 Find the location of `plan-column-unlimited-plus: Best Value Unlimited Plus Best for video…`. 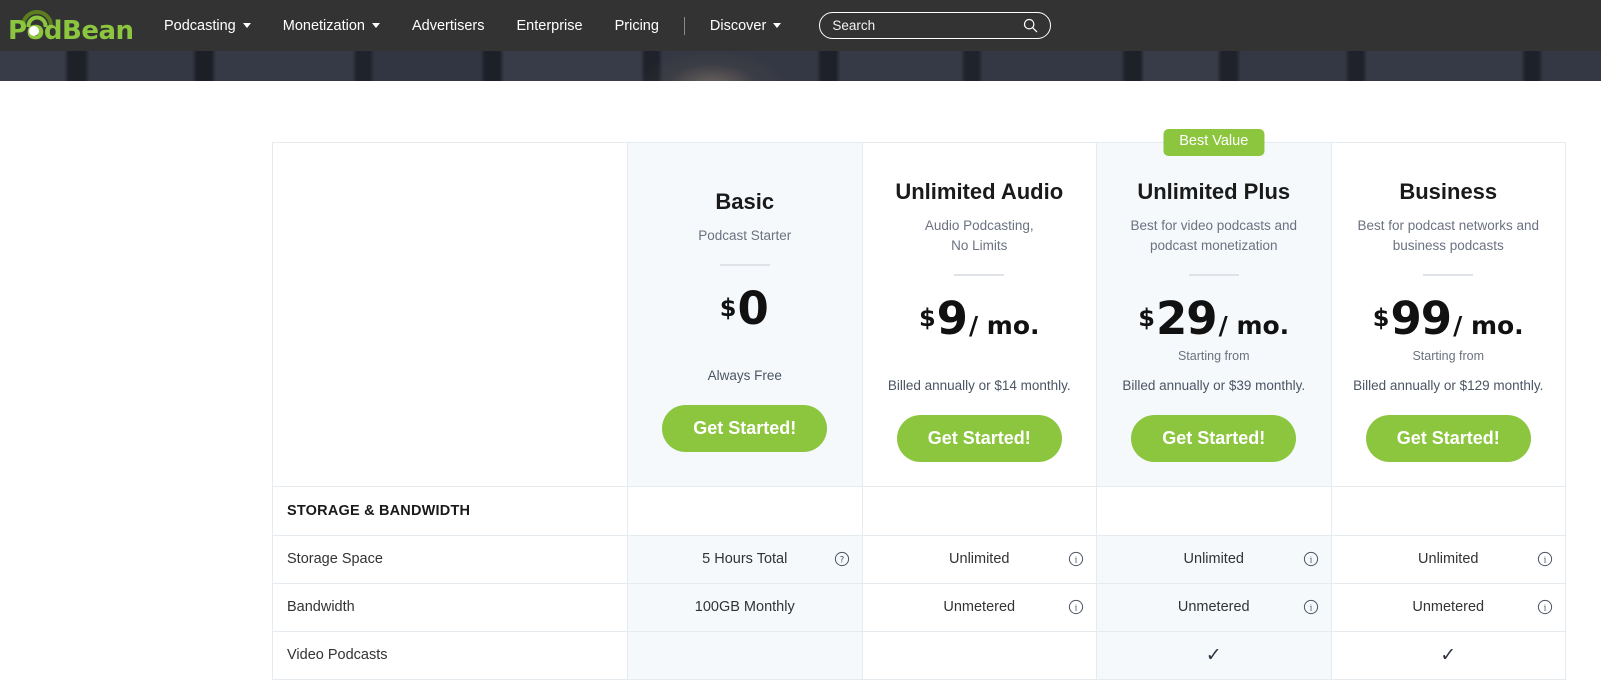

plan-column-unlimited-plus: Best Value Unlimited Plus Best for video… is located at coordinates (1214, 308).